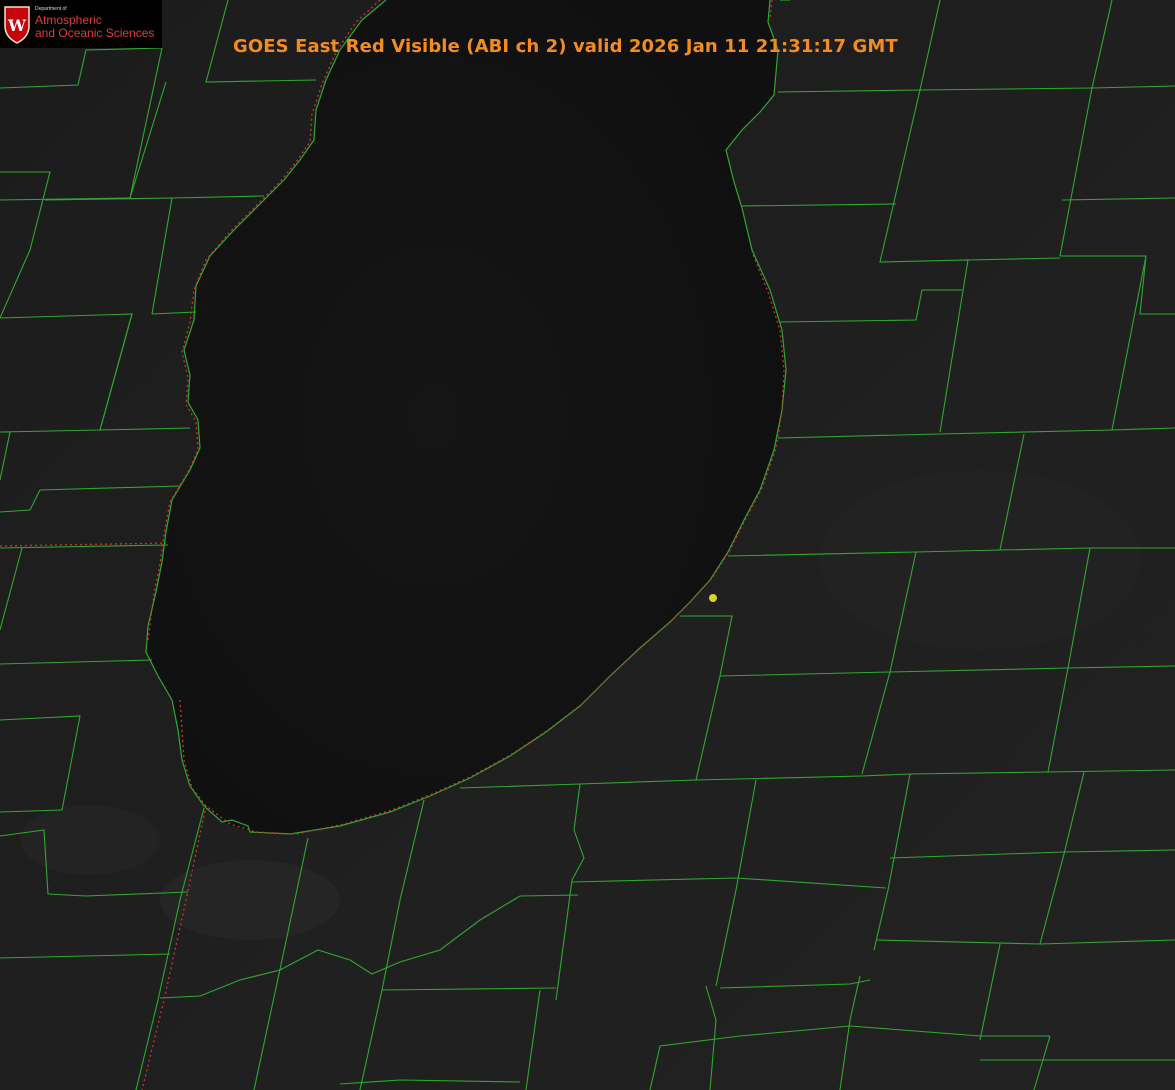  Describe the element at coordinates (713, 598) in the screenshot. I see `station-marker` at that location.